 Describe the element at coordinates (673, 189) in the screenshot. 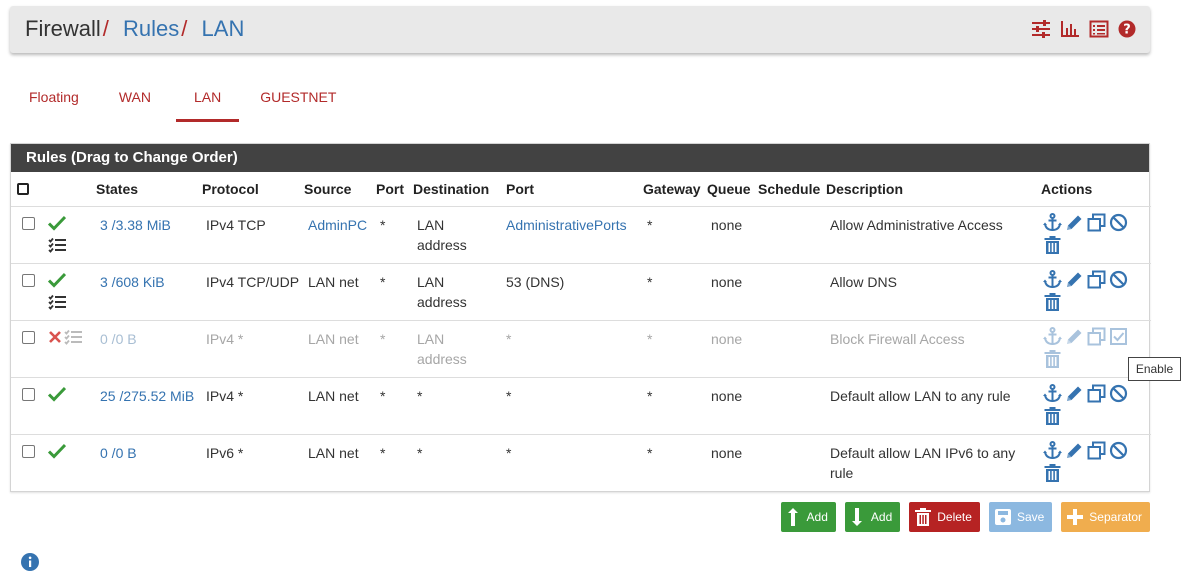

I see `col-gateway: Gateway` at that location.